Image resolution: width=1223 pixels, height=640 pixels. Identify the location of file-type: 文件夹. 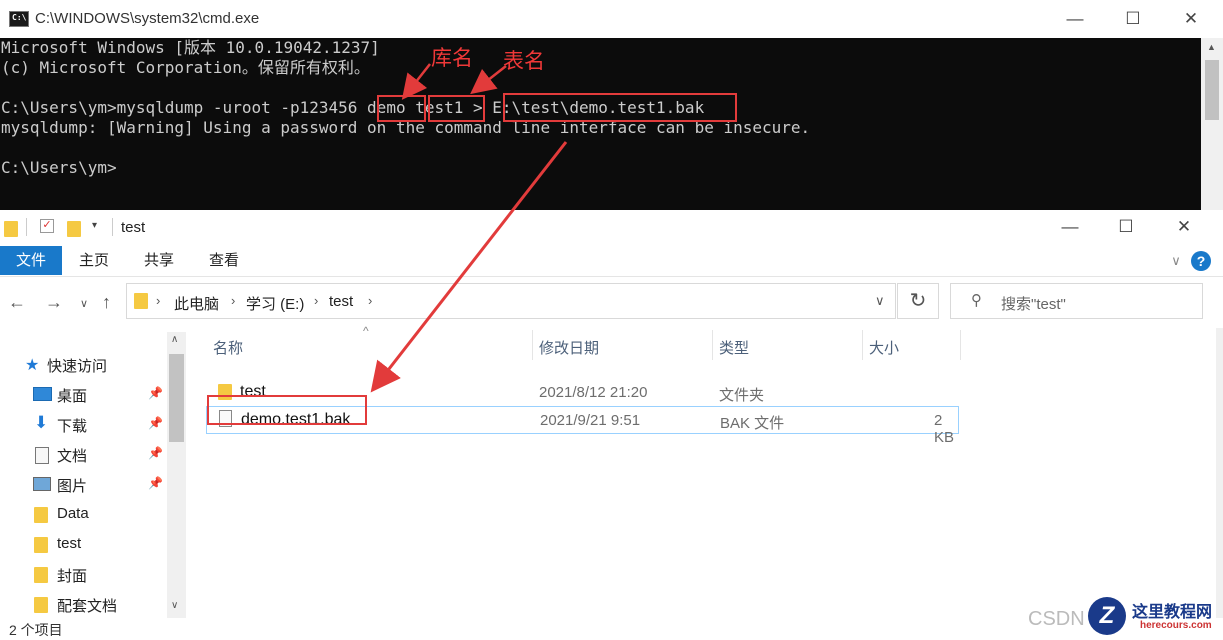
(742, 395).